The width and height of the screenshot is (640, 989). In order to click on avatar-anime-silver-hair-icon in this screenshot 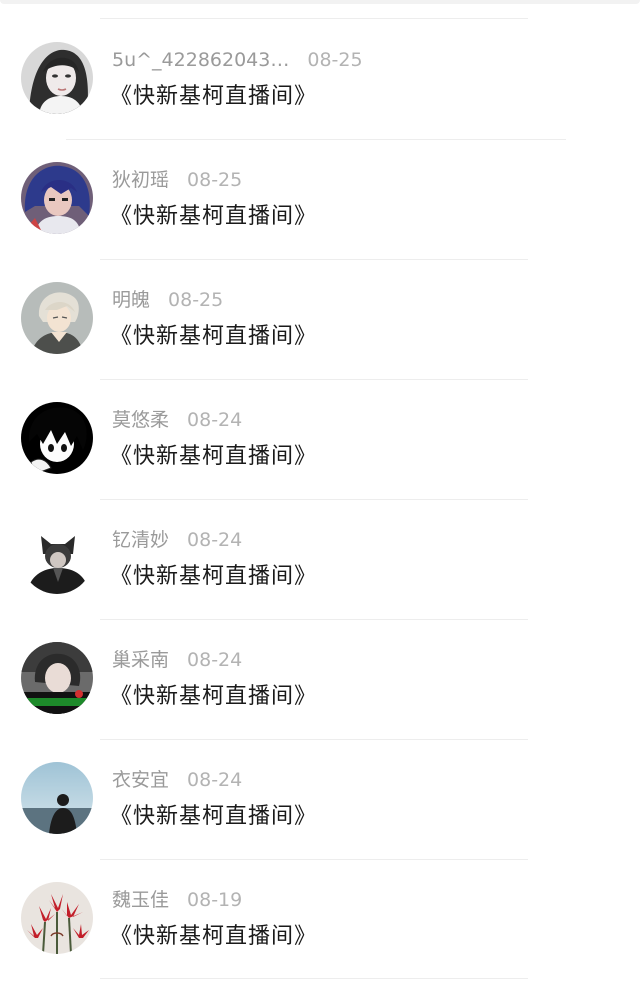, I will do `click(57, 318)`.